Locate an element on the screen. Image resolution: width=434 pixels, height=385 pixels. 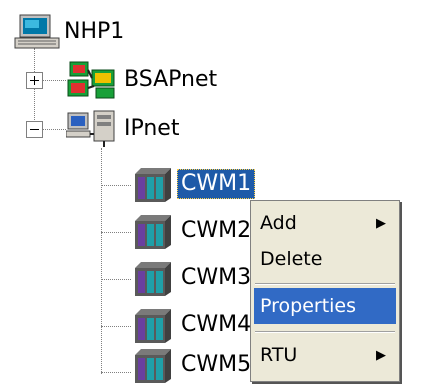
tree-node-root: NHP1 is located at coordinates (71, 32).